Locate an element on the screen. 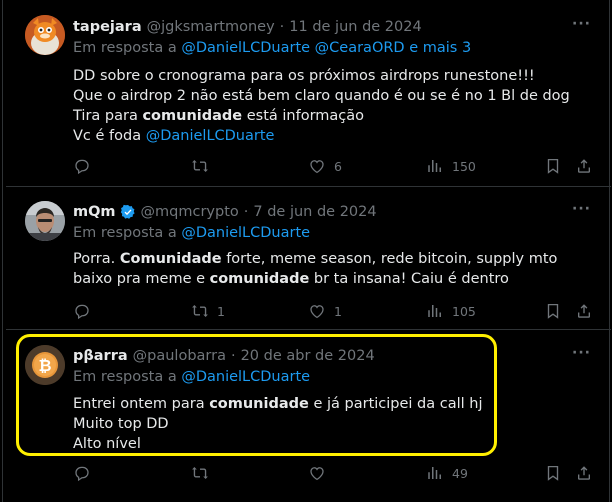  mention-link: @DanielLCDuarte is located at coordinates (210, 136).